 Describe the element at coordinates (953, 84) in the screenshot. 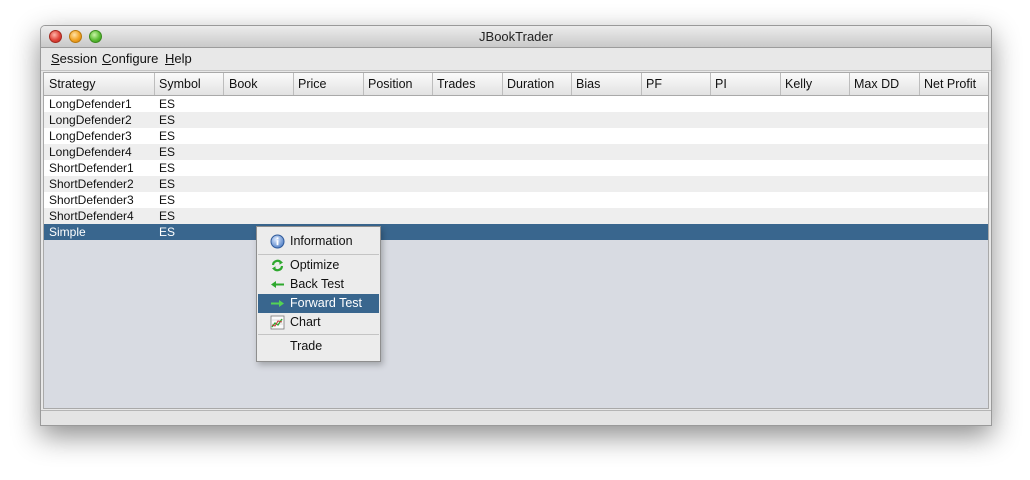

I see `column-header-net-profit: Net Profit` at that location.